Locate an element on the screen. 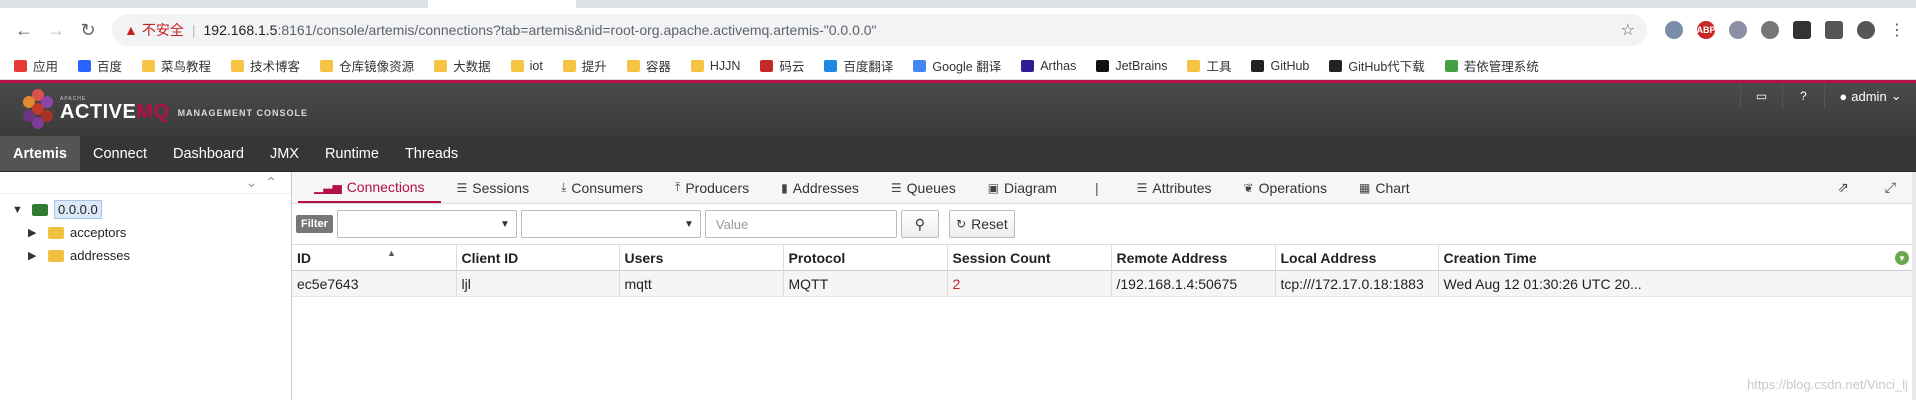  browser-menu-icon: ⋮ is located at coordinates (1897, 30).